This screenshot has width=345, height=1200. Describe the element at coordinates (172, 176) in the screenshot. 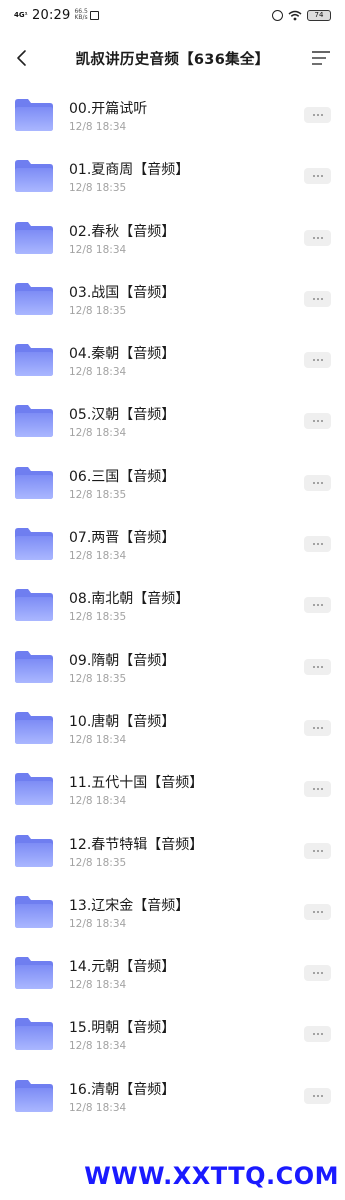

I see `list-item: 01.夏商周【音频】 12/8 18:35` at that location.